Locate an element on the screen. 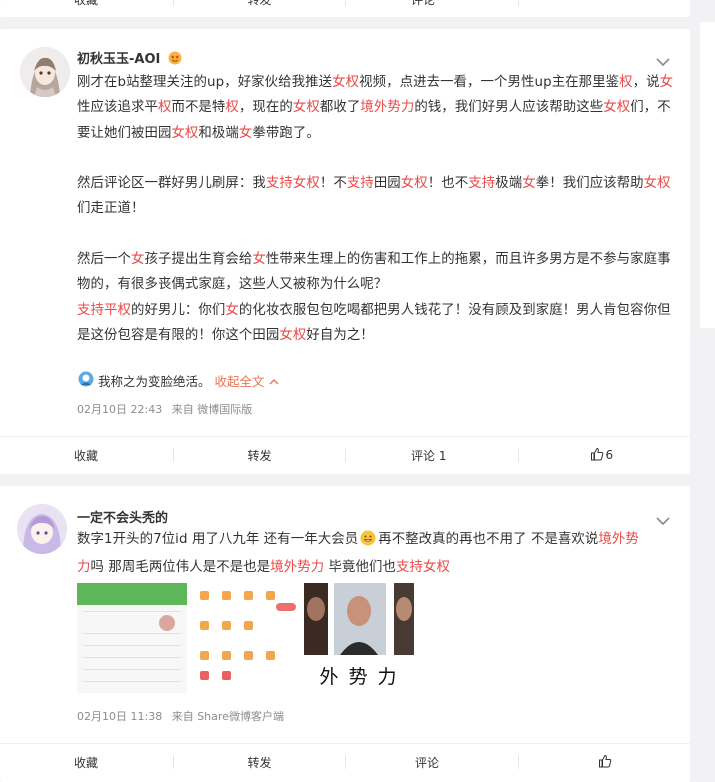  grin-emoji-icon is located at coordinates (368, 542).